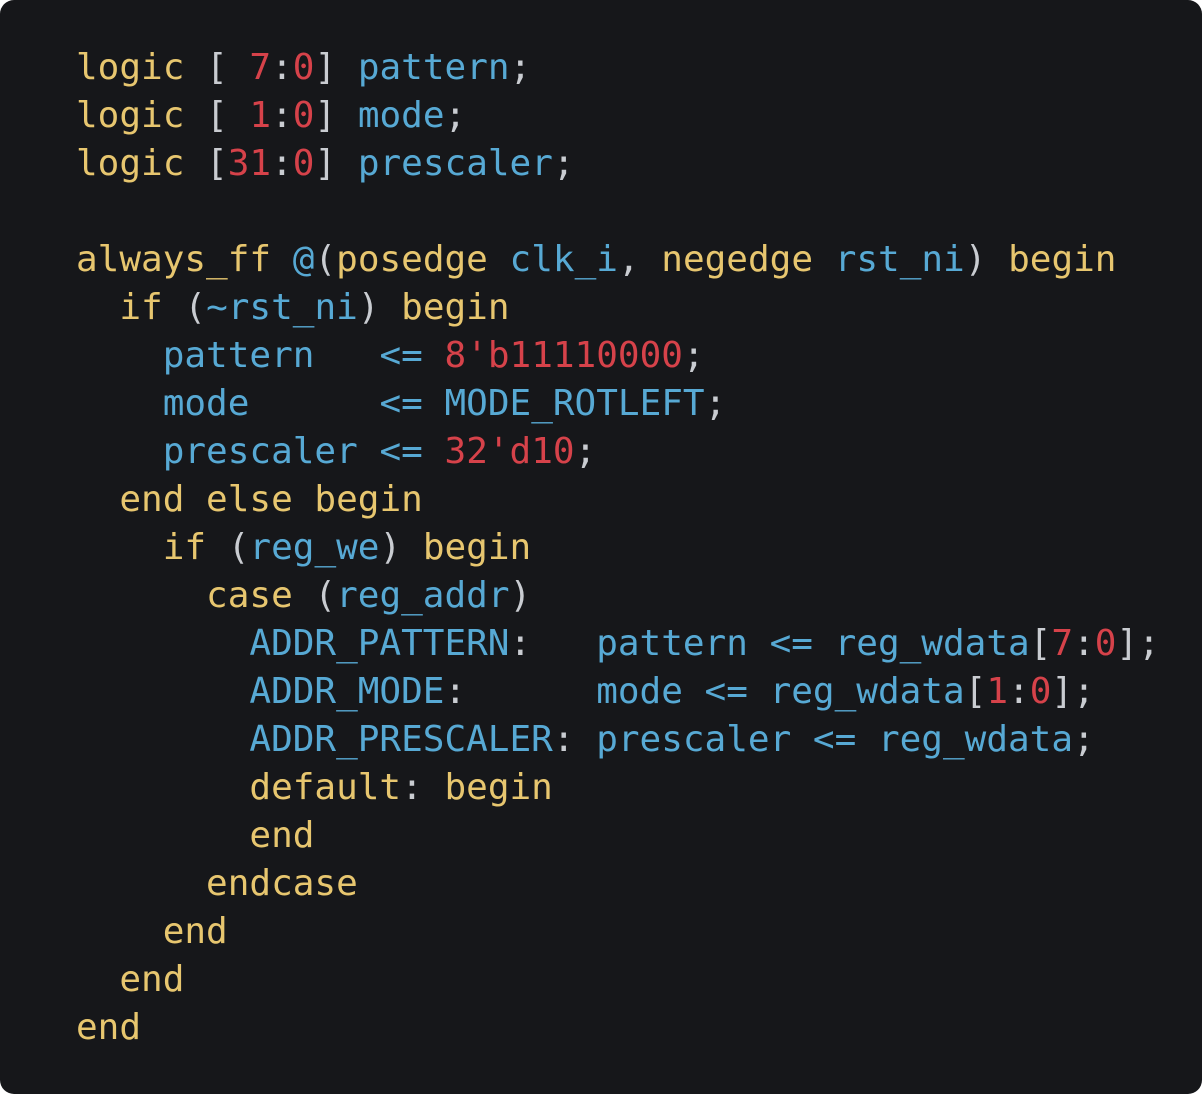  What do you see at coordinates (618, 740) in the screenshot?
I see `code-line: ADDR_PRESCALER: prescaler <= reg_wdata;` at bounding box center [618, 740].